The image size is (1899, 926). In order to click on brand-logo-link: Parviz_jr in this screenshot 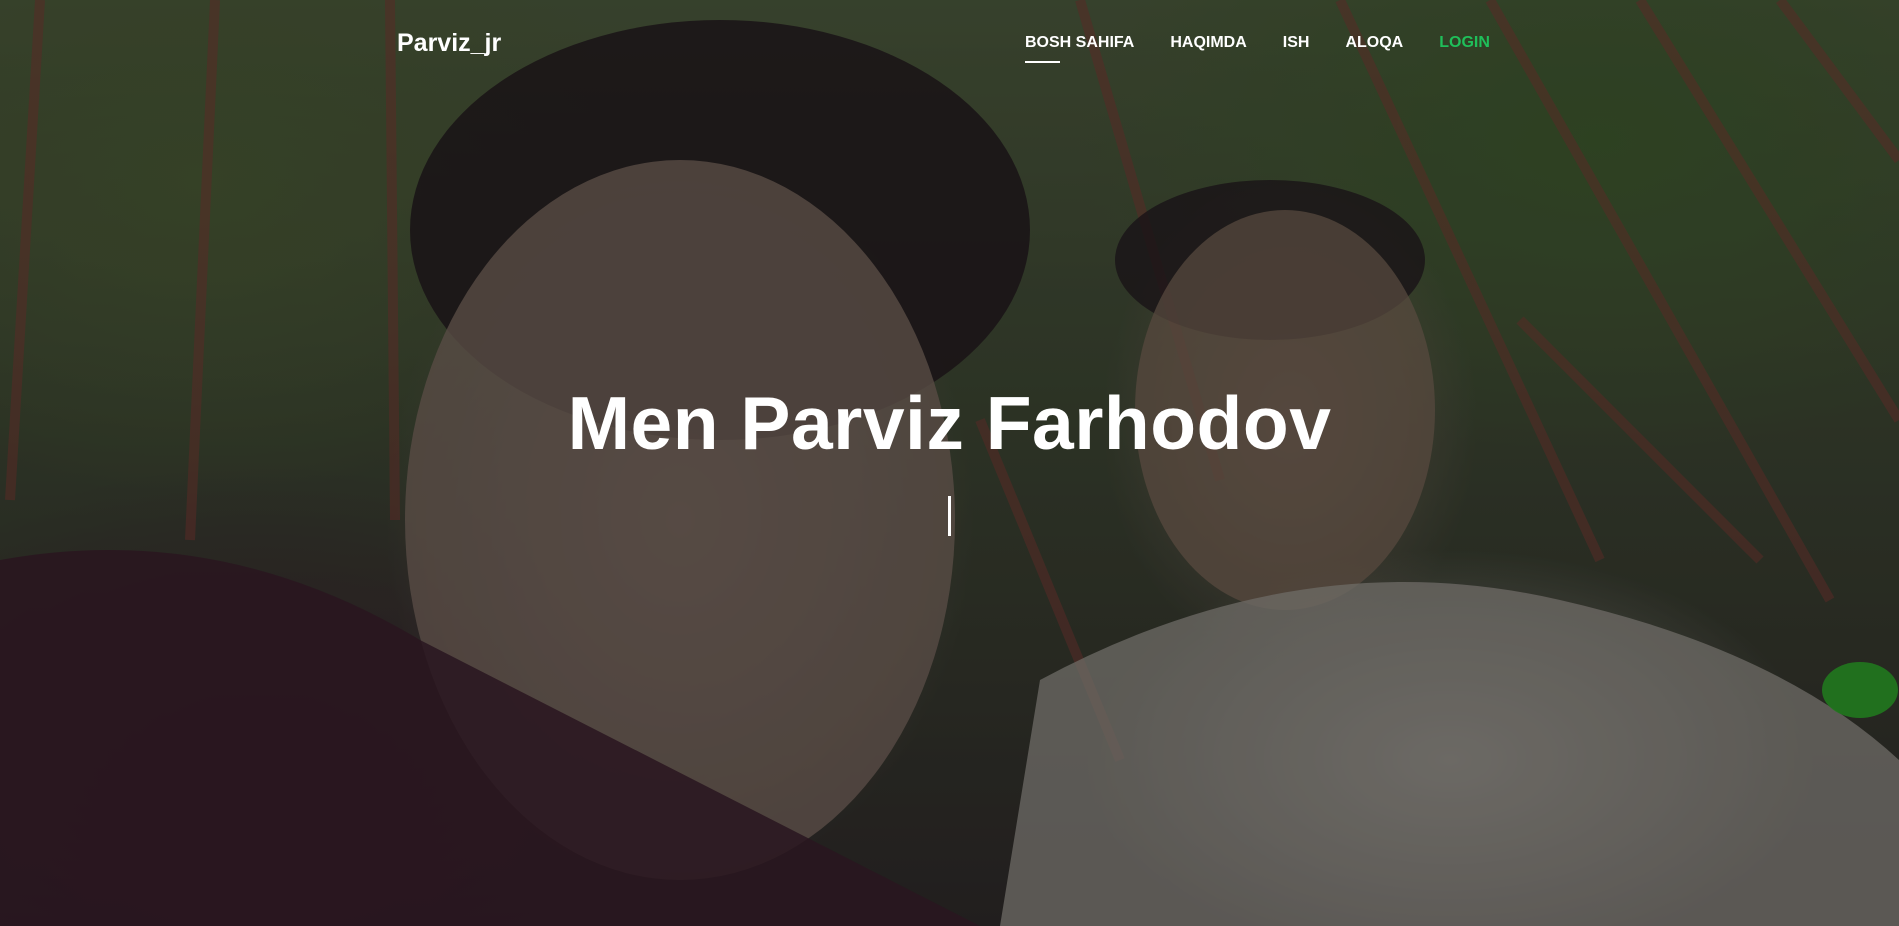, I will do `click(449, 43)`.